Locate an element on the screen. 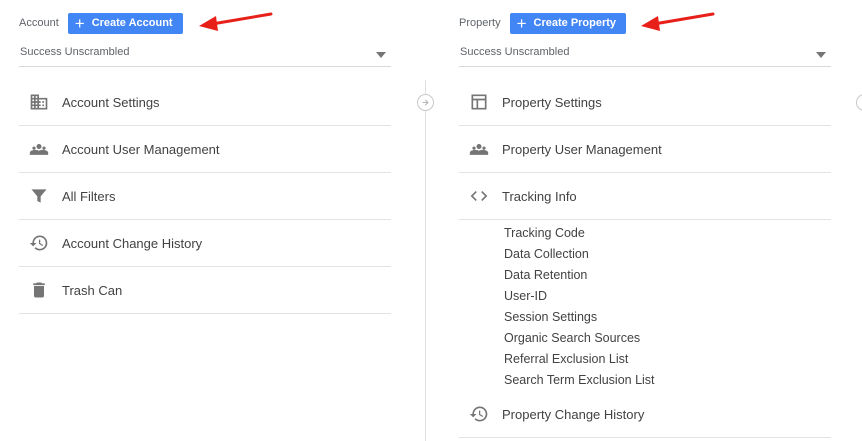 The width and height of the screenshot is (862, 441). menu-item-label: Property Change History is located at coordinates (573, 414).